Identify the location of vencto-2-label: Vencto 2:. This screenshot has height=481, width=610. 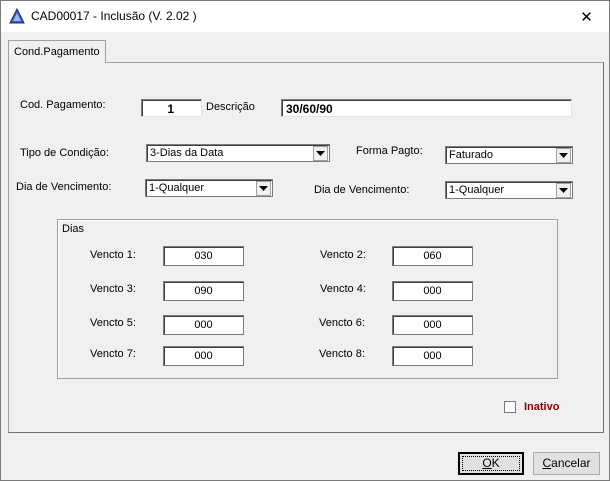
(343, 255).